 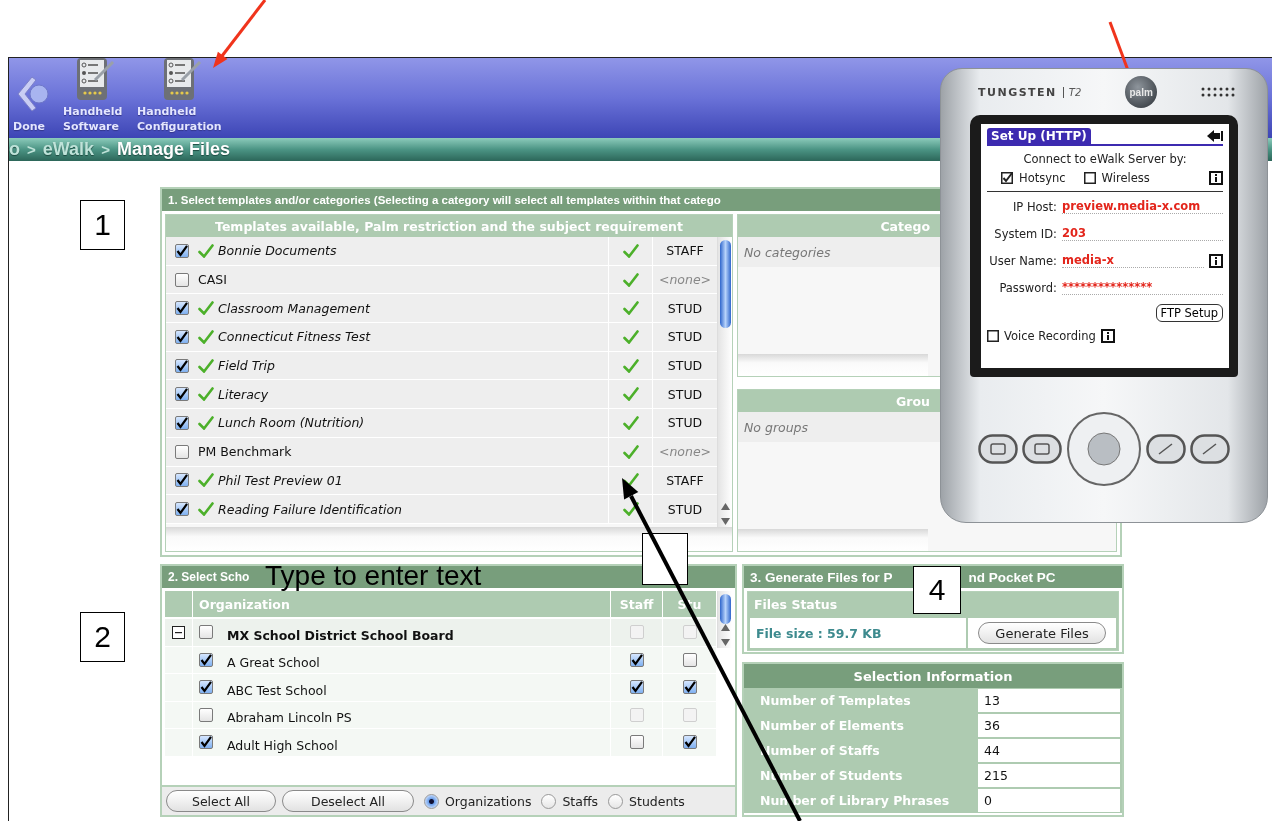 What do you see at coordinates (646, 801) in the screenshot?
I see `radio-option: Students` at bounding box center [646, 801].